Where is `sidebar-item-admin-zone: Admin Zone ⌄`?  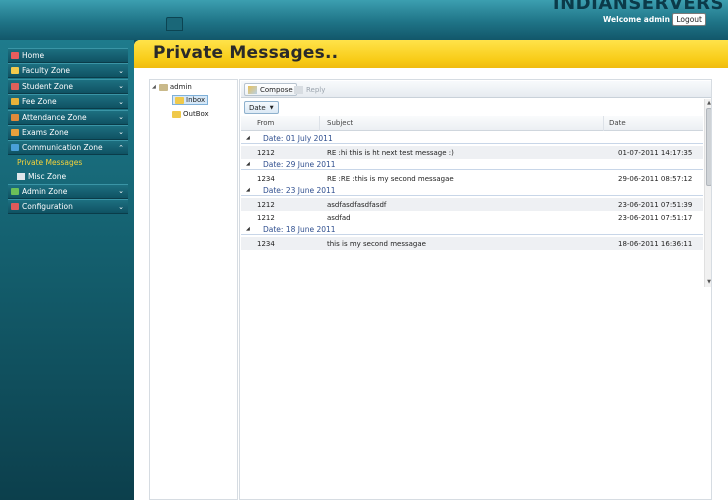 sidebar-item-admin-zone: Admin Zone ⌄ is located at coordinates (68, 191).